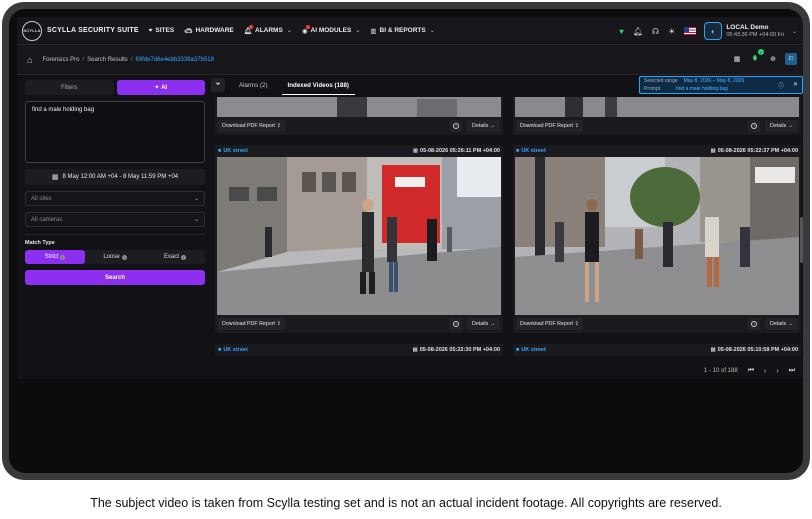 The image size is (812, 519). What do you see at coordinates (120, 177) in the screenshot?
I see `date-range-text: 8 May 12:00 AM +04 - 8 May 11:59 PM +04` at bounding box center [120, 177].